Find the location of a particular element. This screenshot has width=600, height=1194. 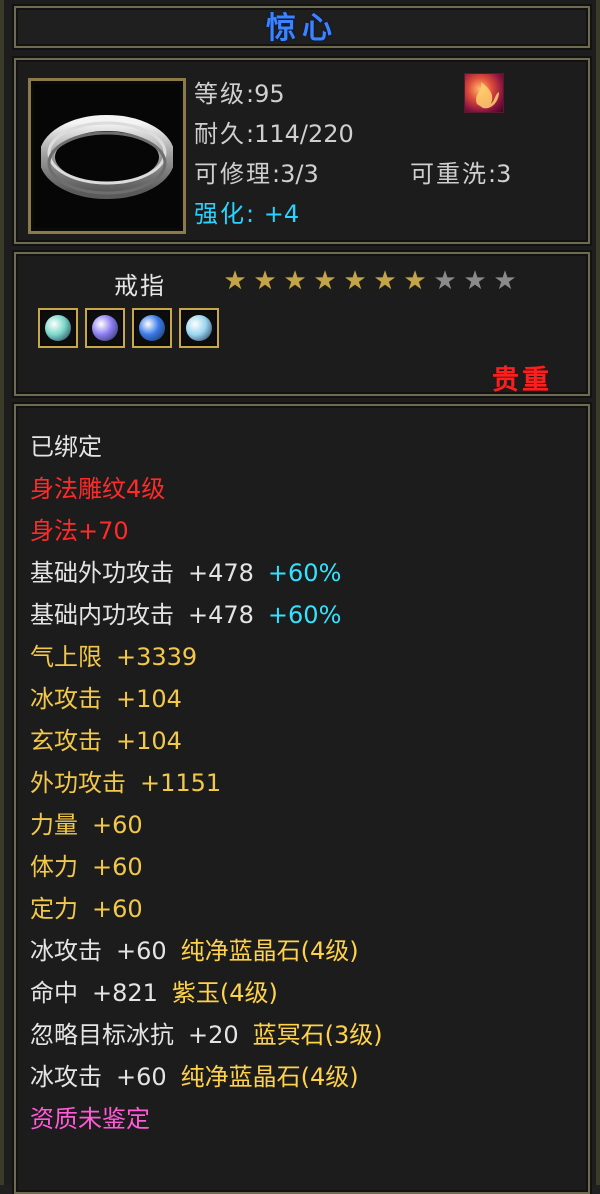

enhance-line: 强化: +4 is located at coordinates (246, 214).